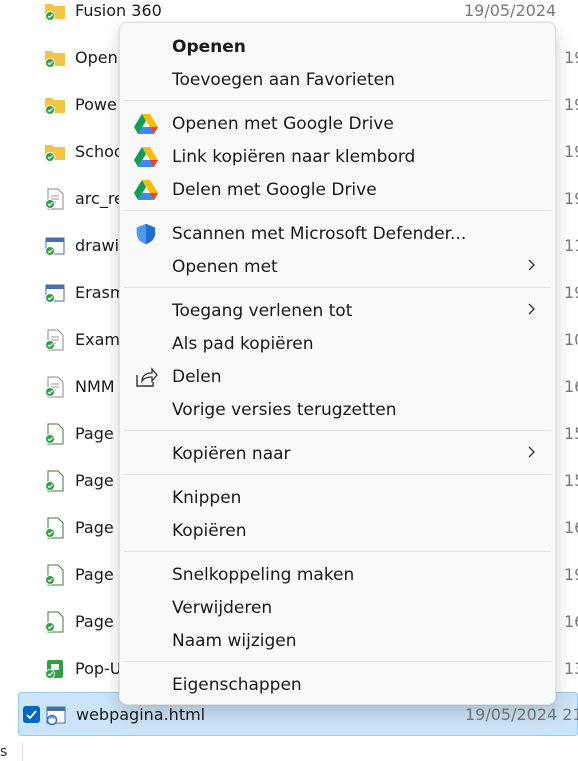 The image size is (578, 761). I want to click on menu-item-open-google-drive: Openen met Google Drive, so click(337, 123).